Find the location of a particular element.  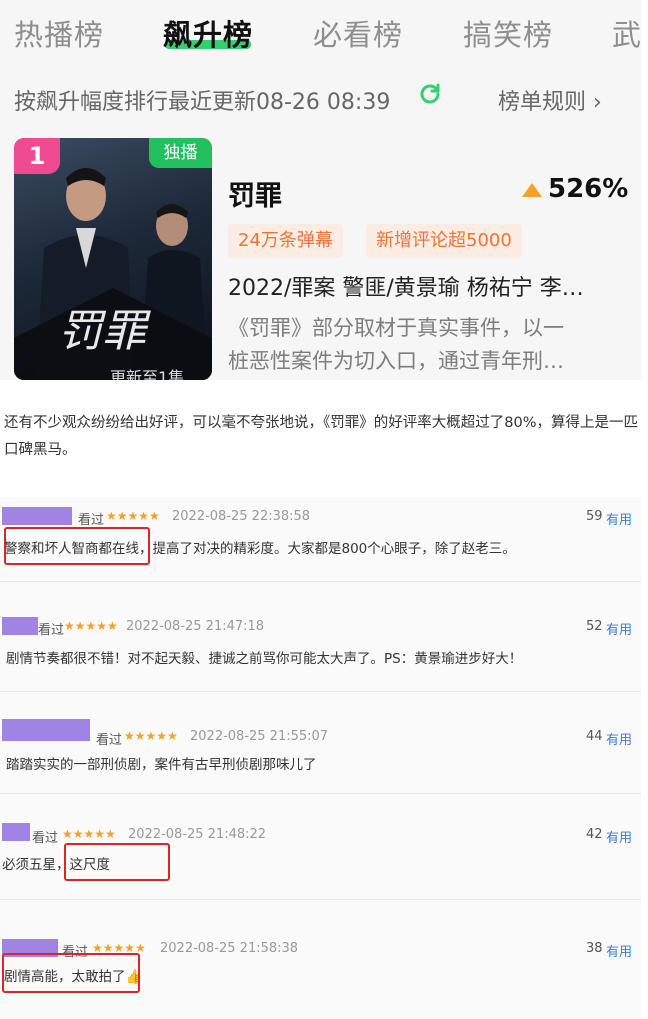

tab-must-watch: 必看榜 is located at coordinates (358, 33).